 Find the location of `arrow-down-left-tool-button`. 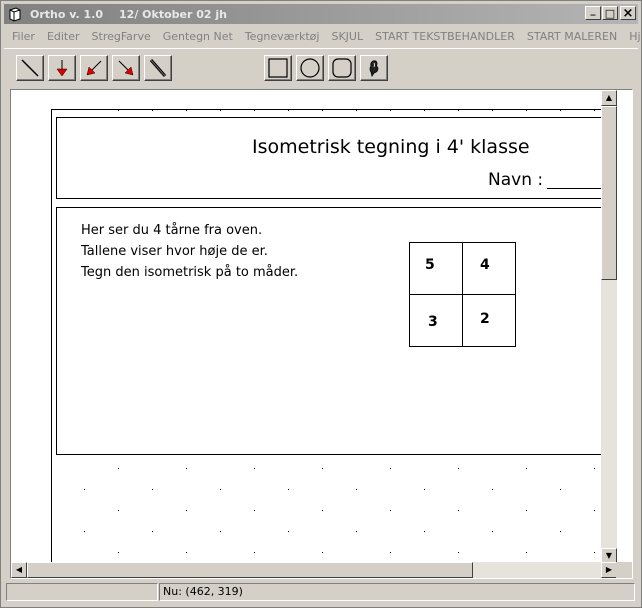

arrow-down-left-tool-button is located at coordinates (94, 68).